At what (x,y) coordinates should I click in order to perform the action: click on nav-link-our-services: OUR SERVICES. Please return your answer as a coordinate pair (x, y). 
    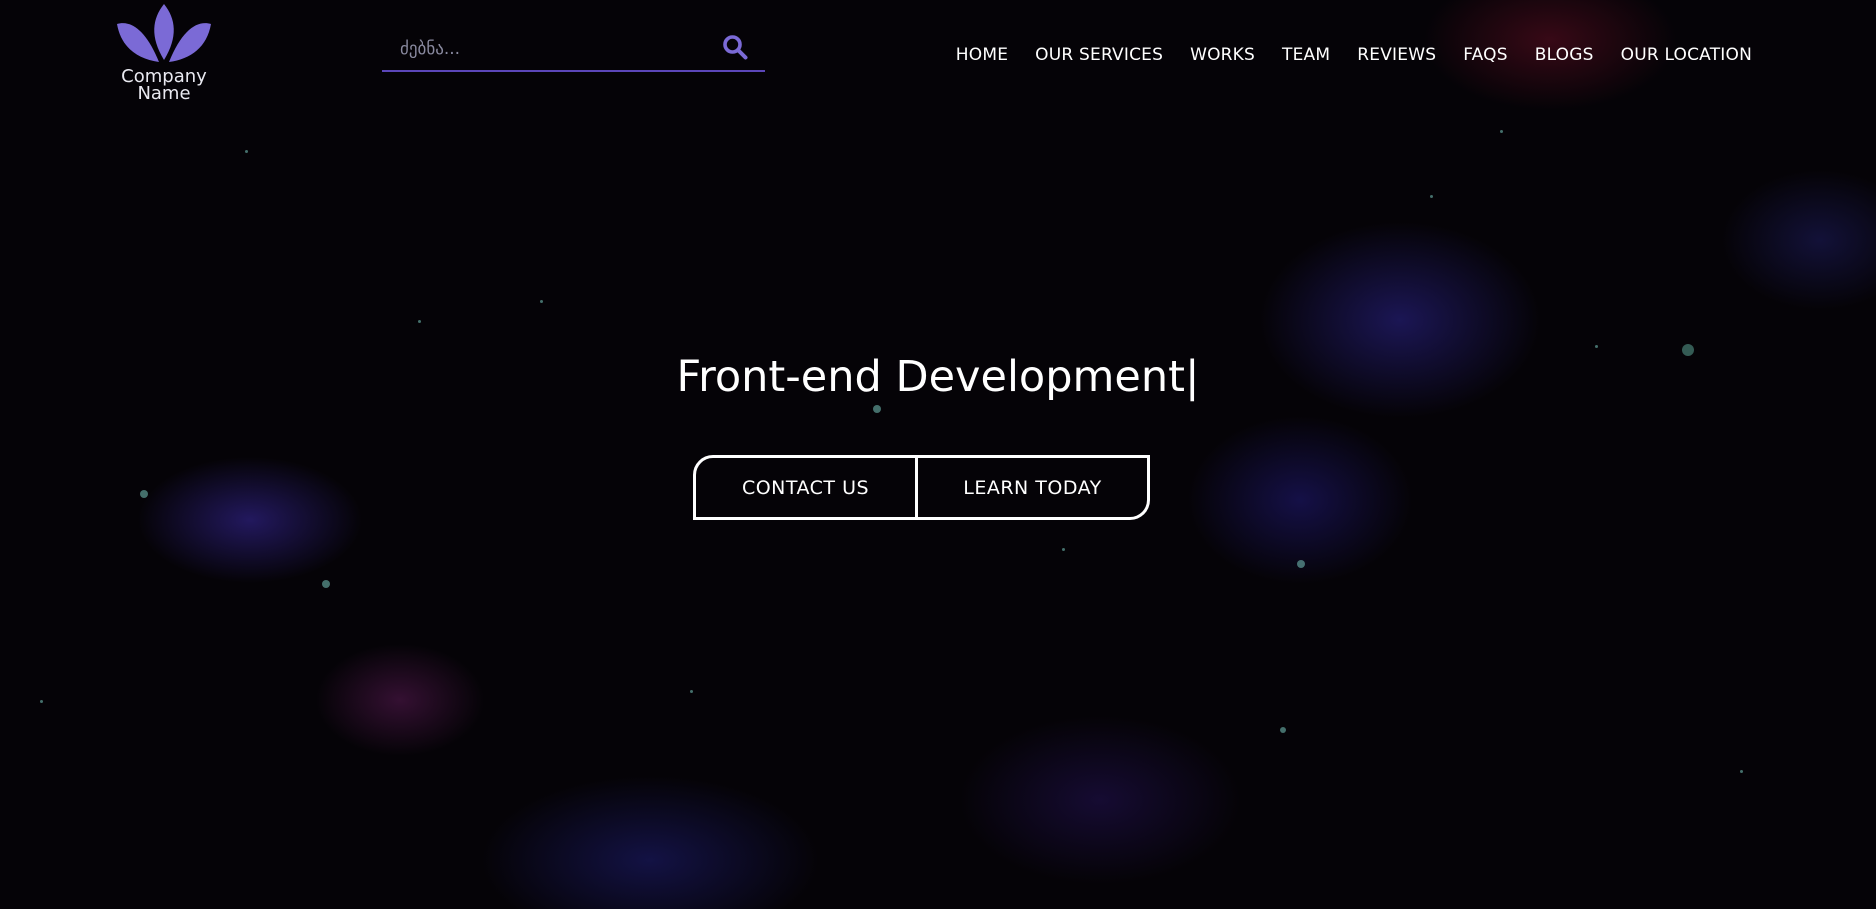
    Looking at the image, I should click on (1099, 55).